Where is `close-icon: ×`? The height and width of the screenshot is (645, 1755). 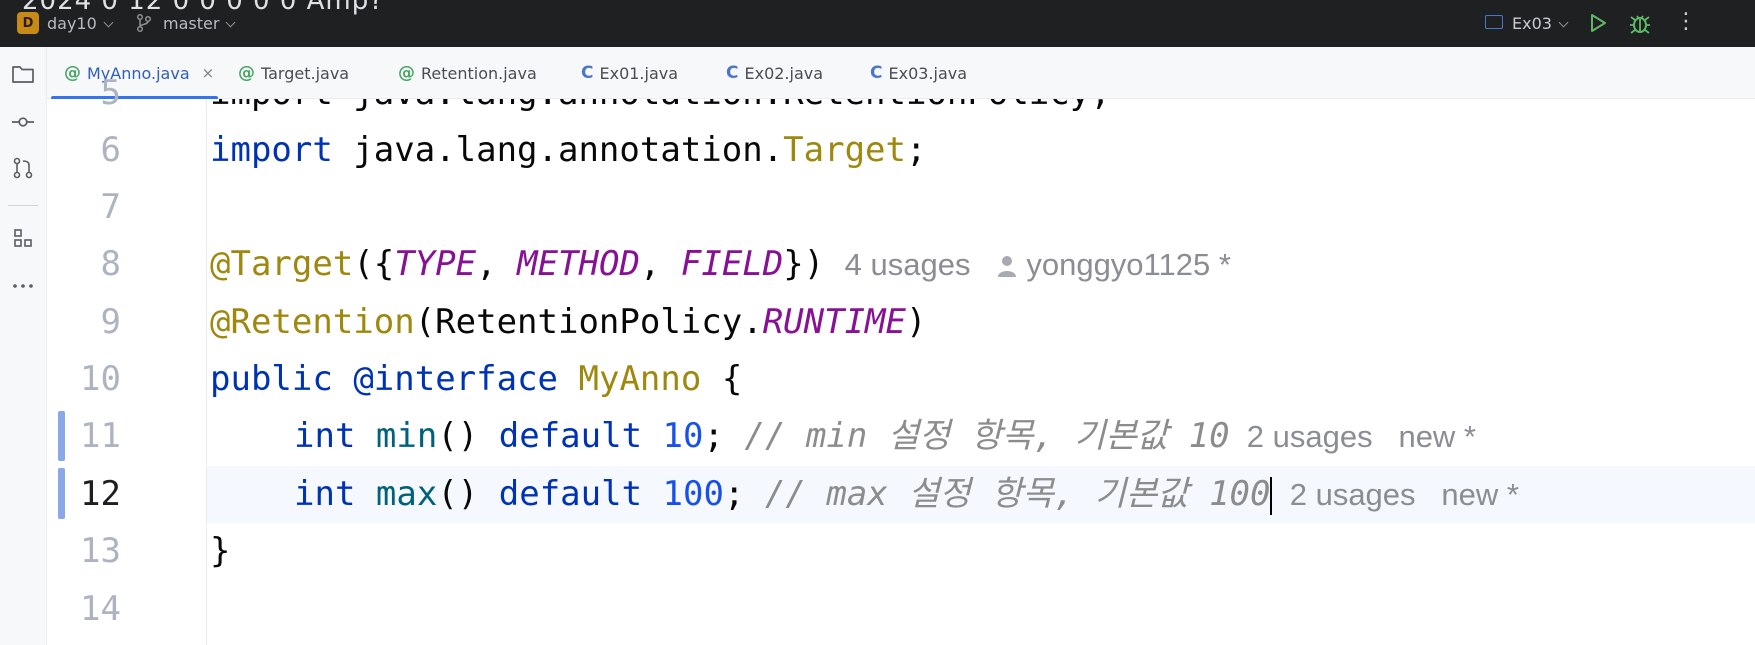 close-icon: × is located at coordinates (208, 73).